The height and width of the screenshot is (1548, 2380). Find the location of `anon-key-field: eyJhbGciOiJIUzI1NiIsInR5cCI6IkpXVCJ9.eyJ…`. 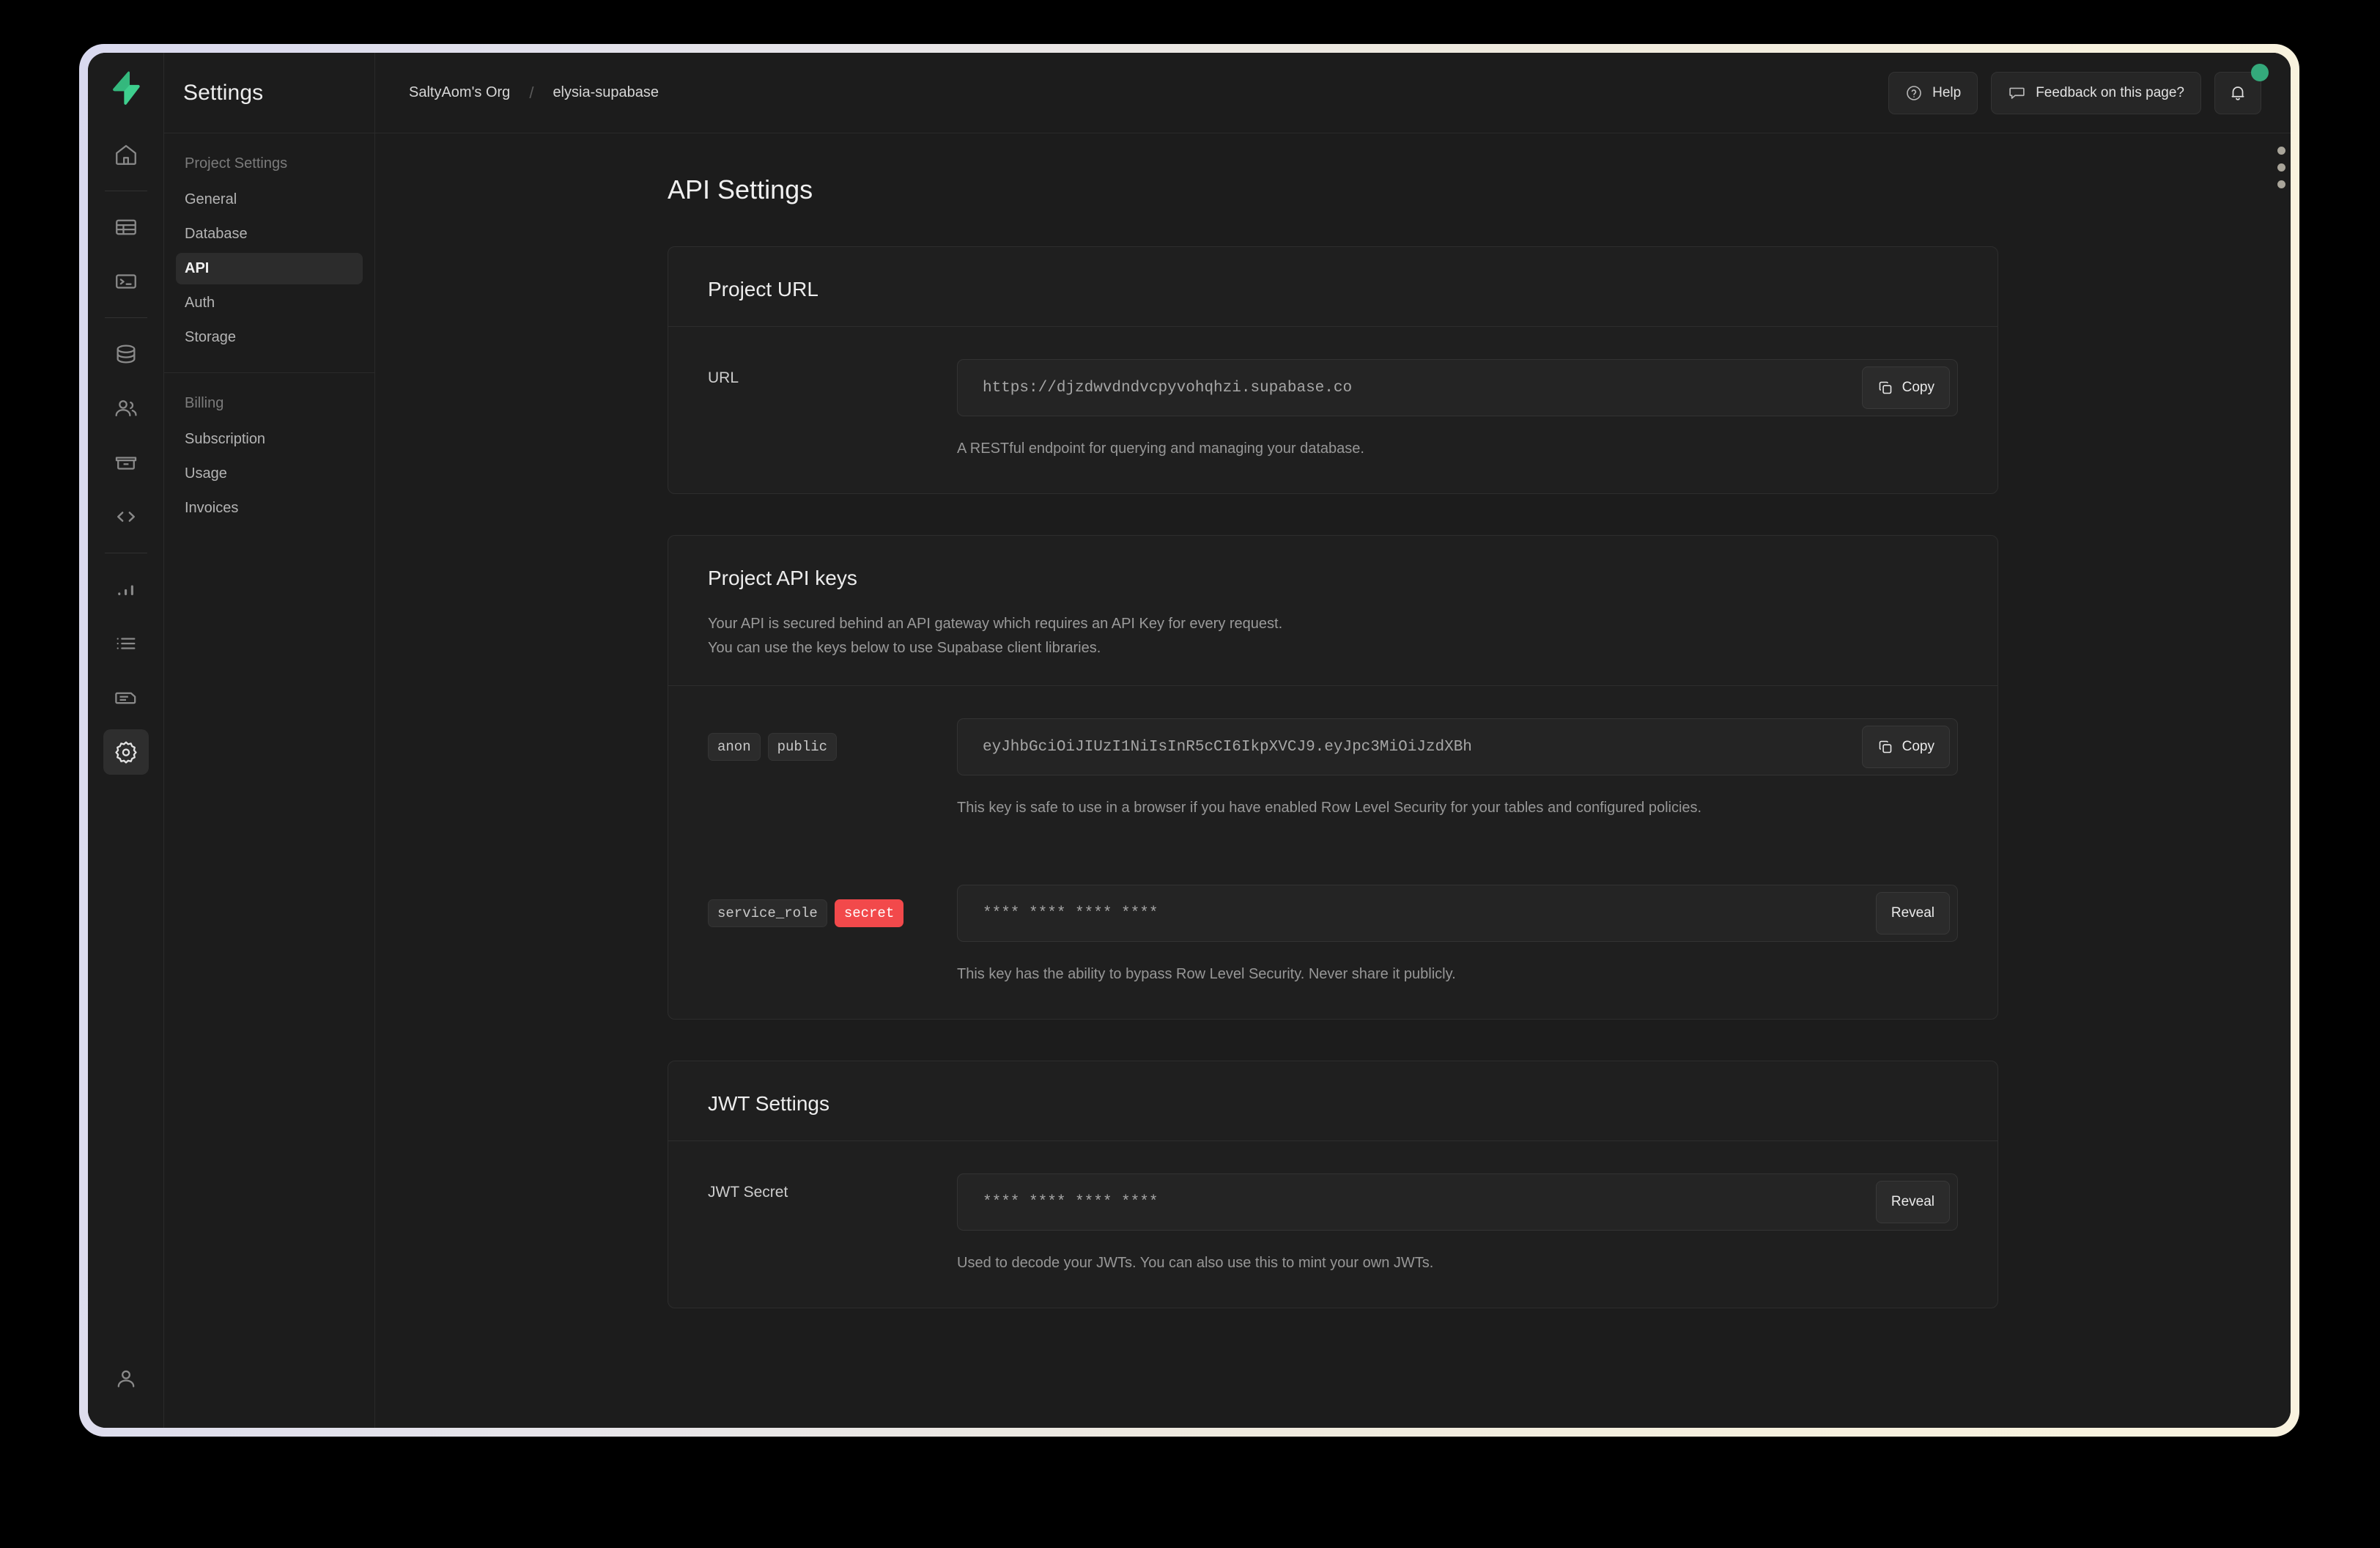

anon-key-field: eyJhbGciOiJIUzI1NiIsInR5cCI6IkpXVCJ9.eyJ… is located at coordinates (1457, 769).